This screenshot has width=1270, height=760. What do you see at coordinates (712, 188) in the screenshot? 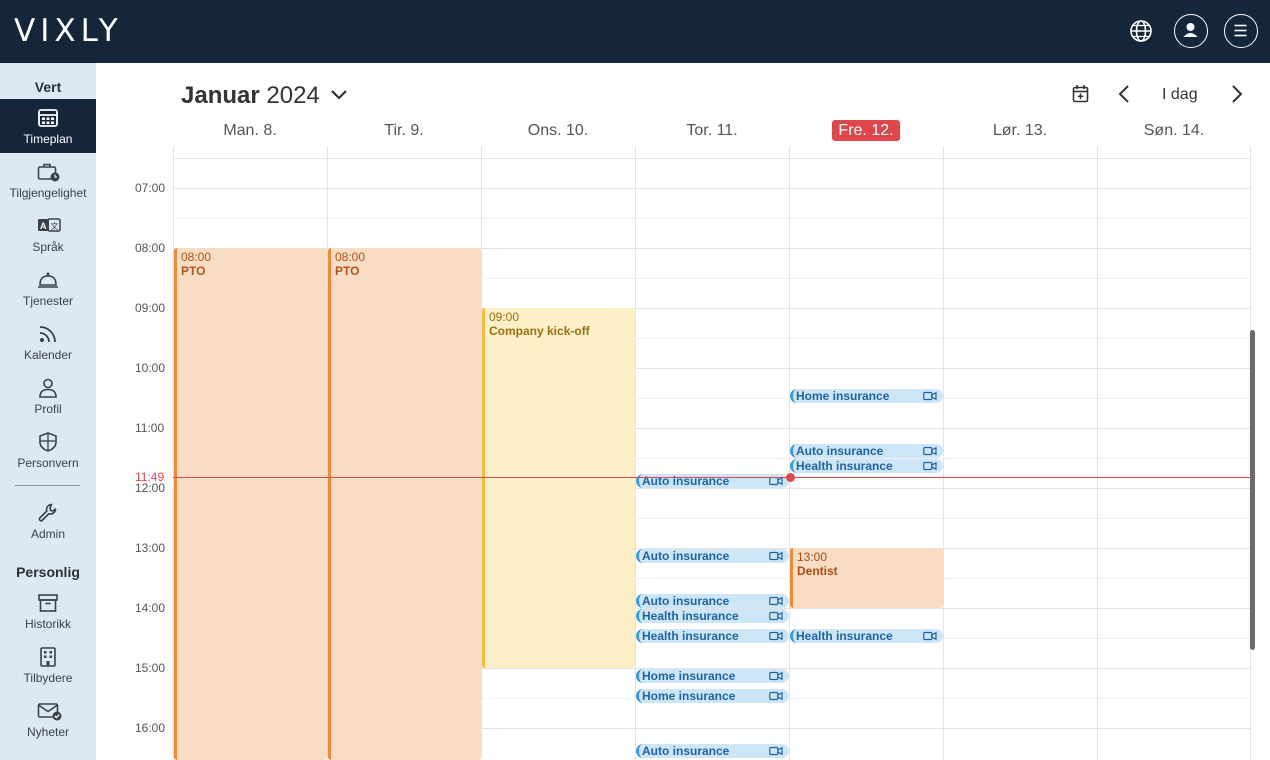
I see `grid-line` at bounding box center [712, 188].